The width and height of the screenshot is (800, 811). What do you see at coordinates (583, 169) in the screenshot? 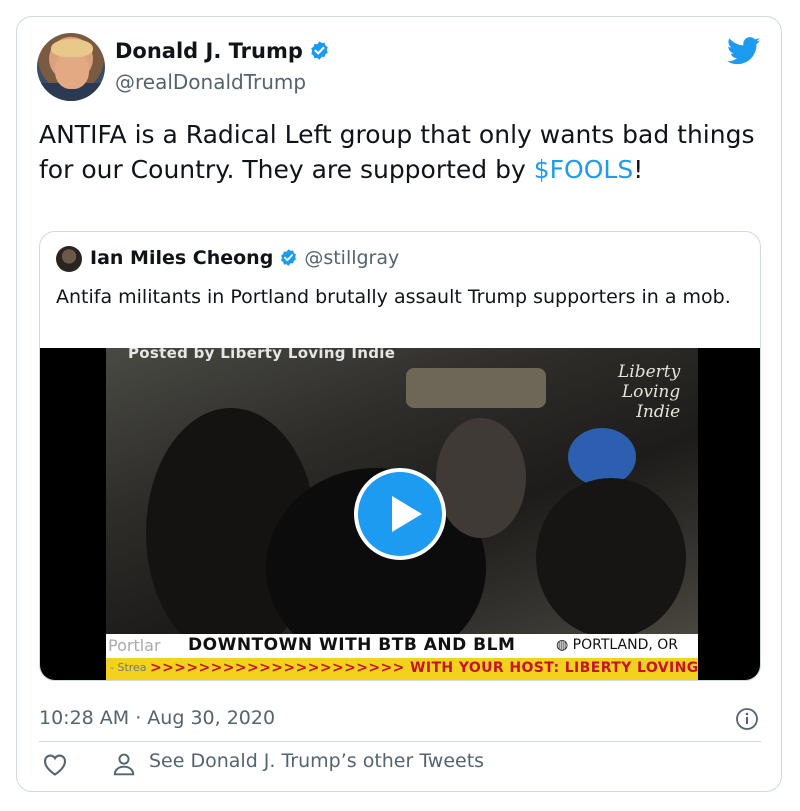
I see `cashtag-link: $FOOLS` at bounding box center [583, 169].